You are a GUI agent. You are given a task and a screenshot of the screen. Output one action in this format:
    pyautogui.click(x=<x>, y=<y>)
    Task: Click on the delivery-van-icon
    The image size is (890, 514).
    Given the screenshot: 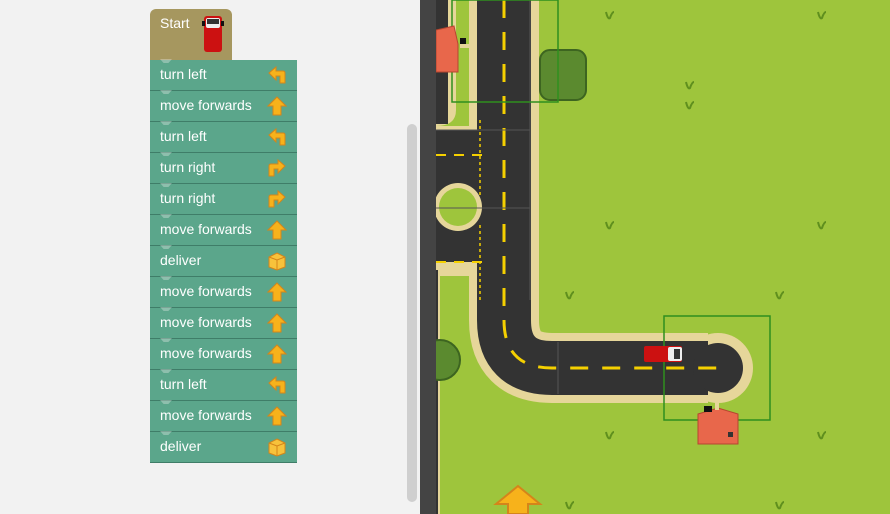 What is the action you would take?
    pyautogui.click(x=663, y=354)
    